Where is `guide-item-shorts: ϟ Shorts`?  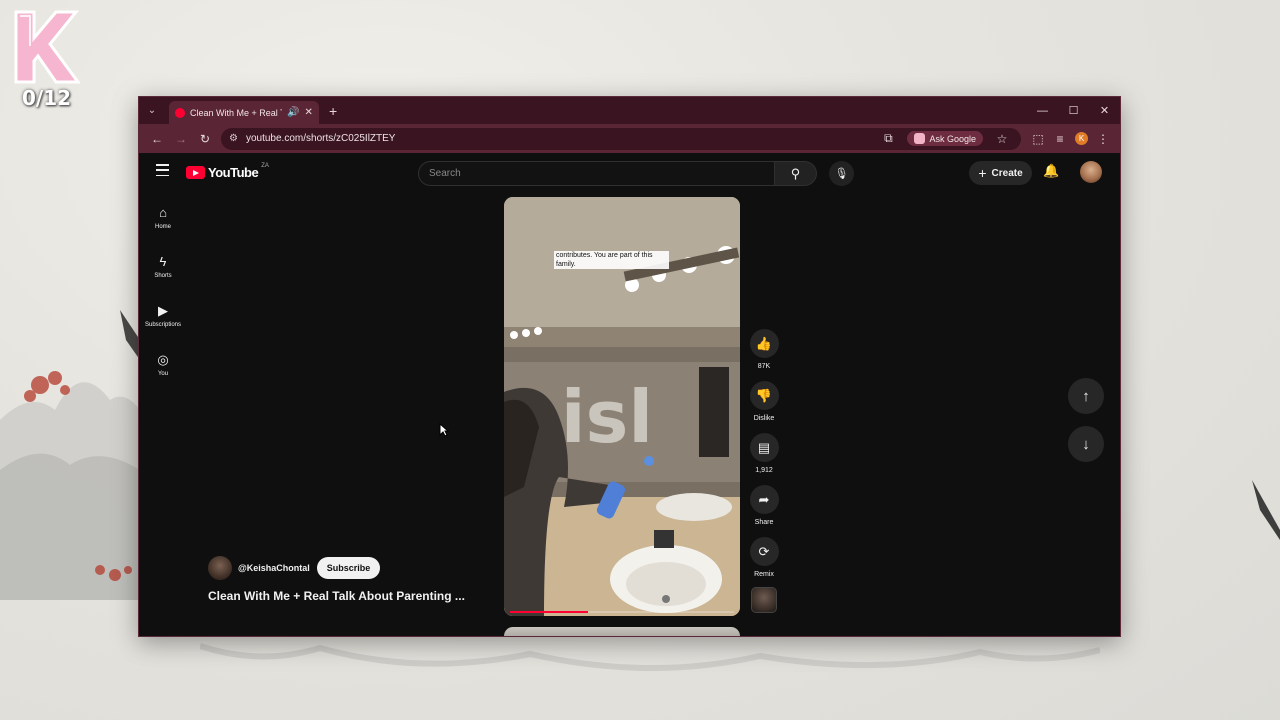
guide-item-shorts: ϟ Shorts is located at coordinates (163, 266).